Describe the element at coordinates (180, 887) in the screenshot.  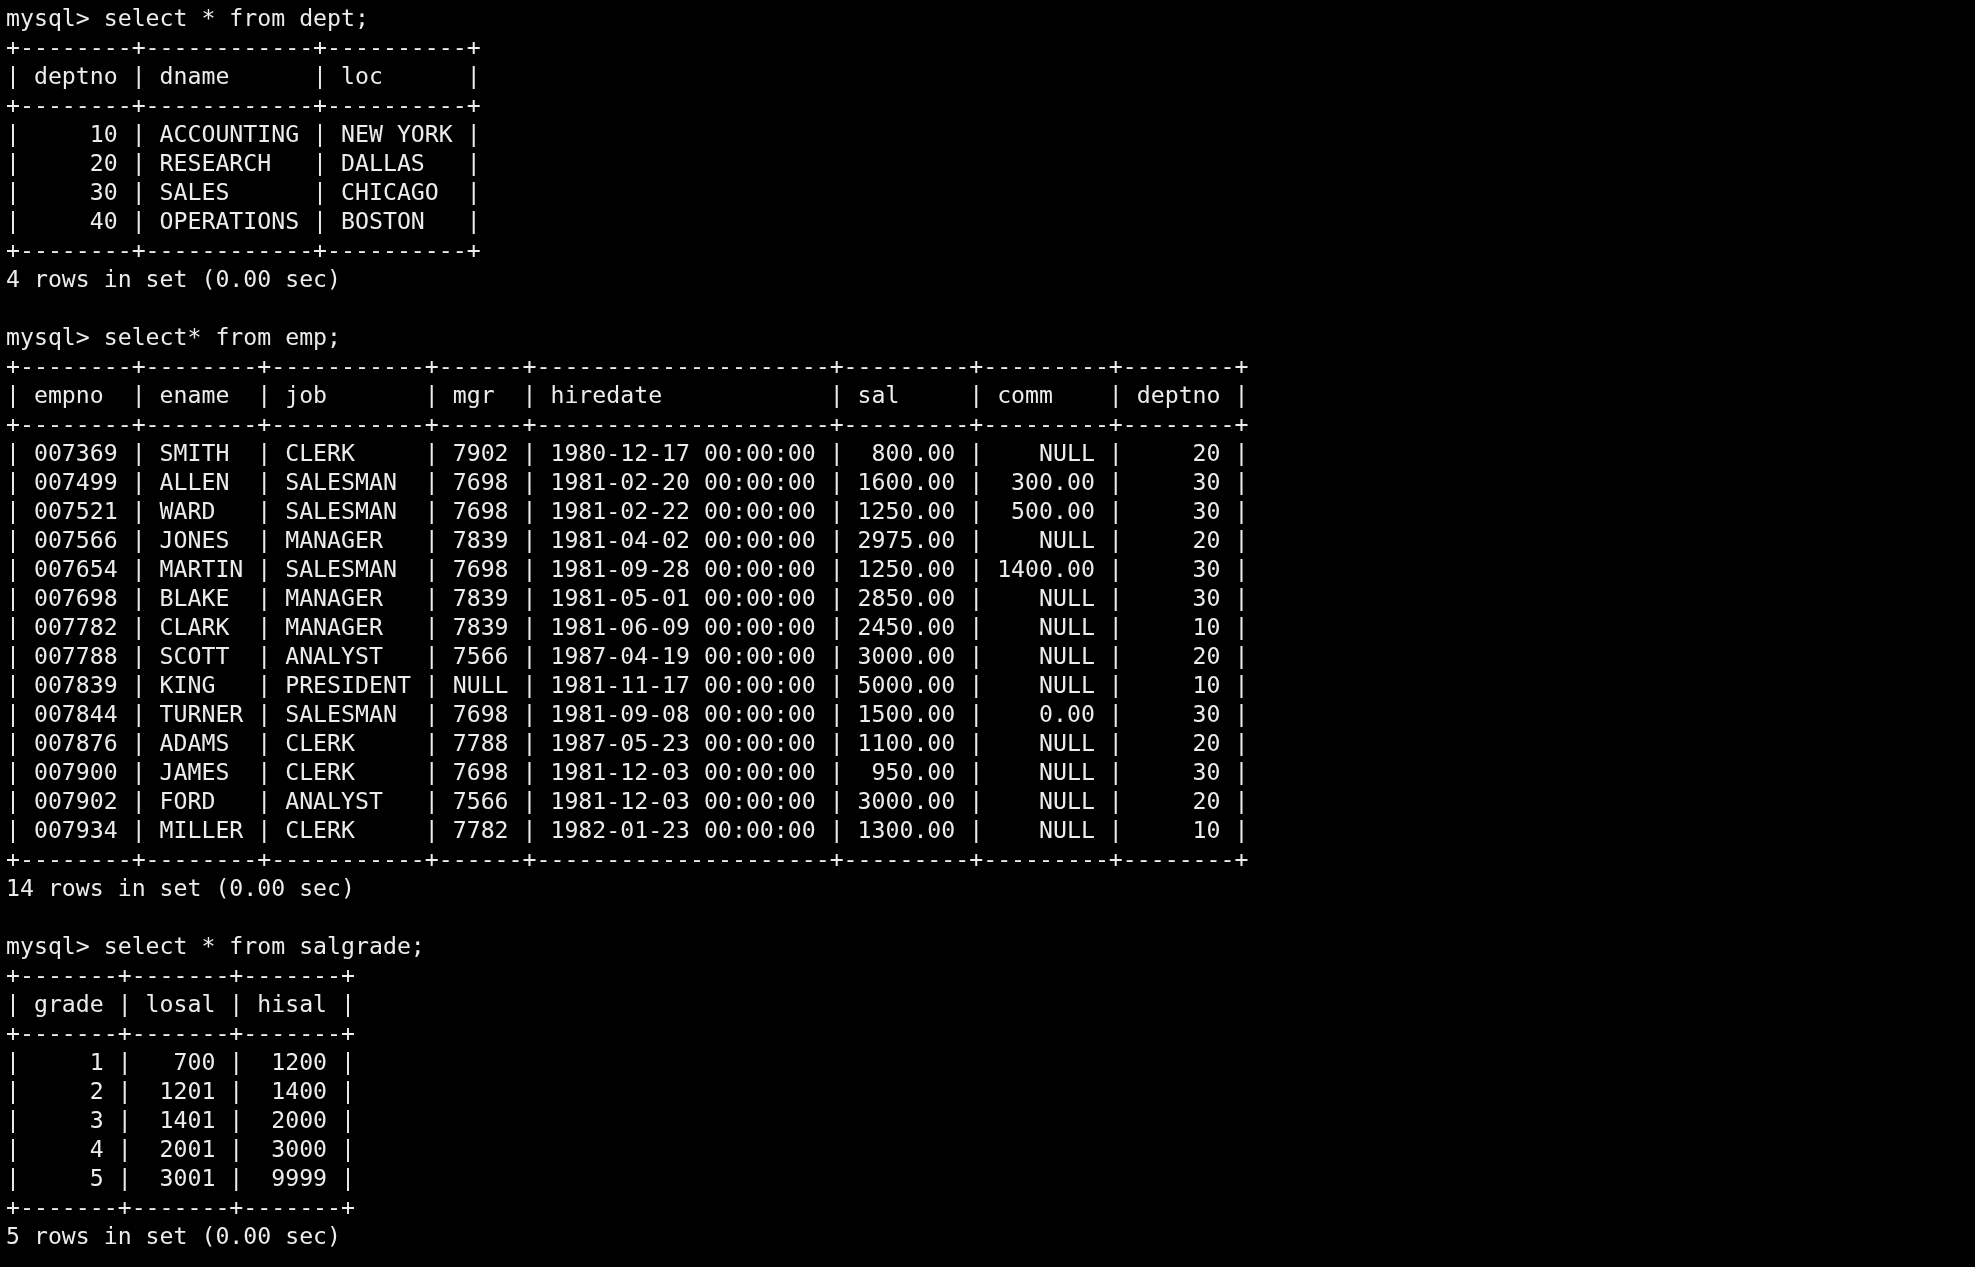
I see `terminal-line: 14 rows in set (0.00 sec)` at that location.